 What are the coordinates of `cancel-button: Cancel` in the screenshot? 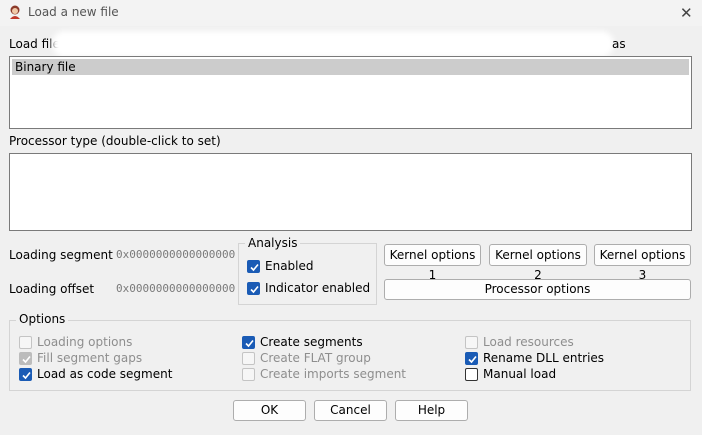 It's located at (350, 410).